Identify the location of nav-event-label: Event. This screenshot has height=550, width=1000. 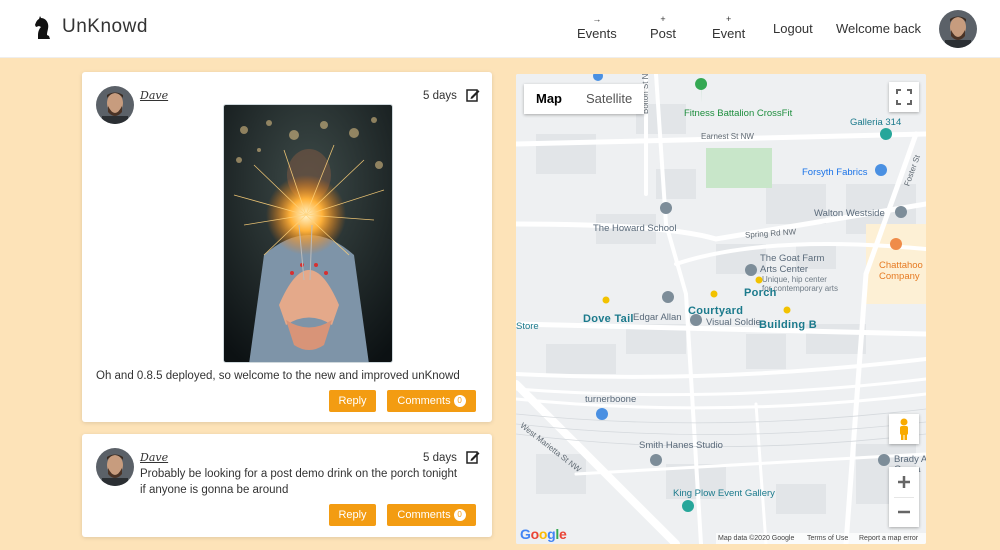
(729, 33).